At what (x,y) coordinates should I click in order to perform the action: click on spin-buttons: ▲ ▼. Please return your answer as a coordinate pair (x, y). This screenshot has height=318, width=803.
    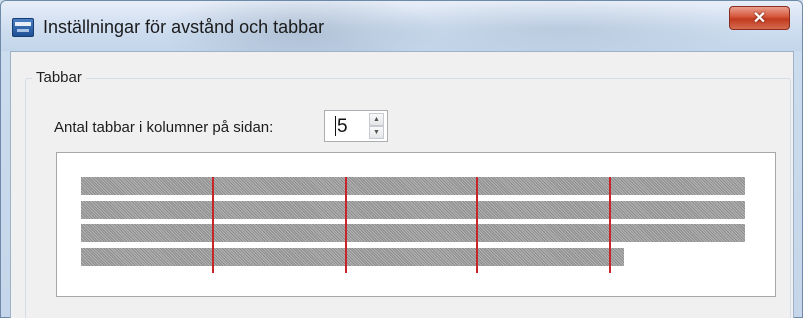
    Looking at the image, I should click on (376, 126).